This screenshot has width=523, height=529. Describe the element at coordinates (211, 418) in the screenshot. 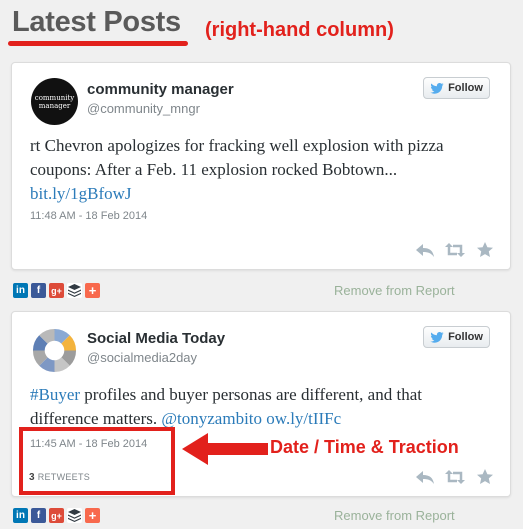

I see `mention-link: @tonyzambito` at that location.